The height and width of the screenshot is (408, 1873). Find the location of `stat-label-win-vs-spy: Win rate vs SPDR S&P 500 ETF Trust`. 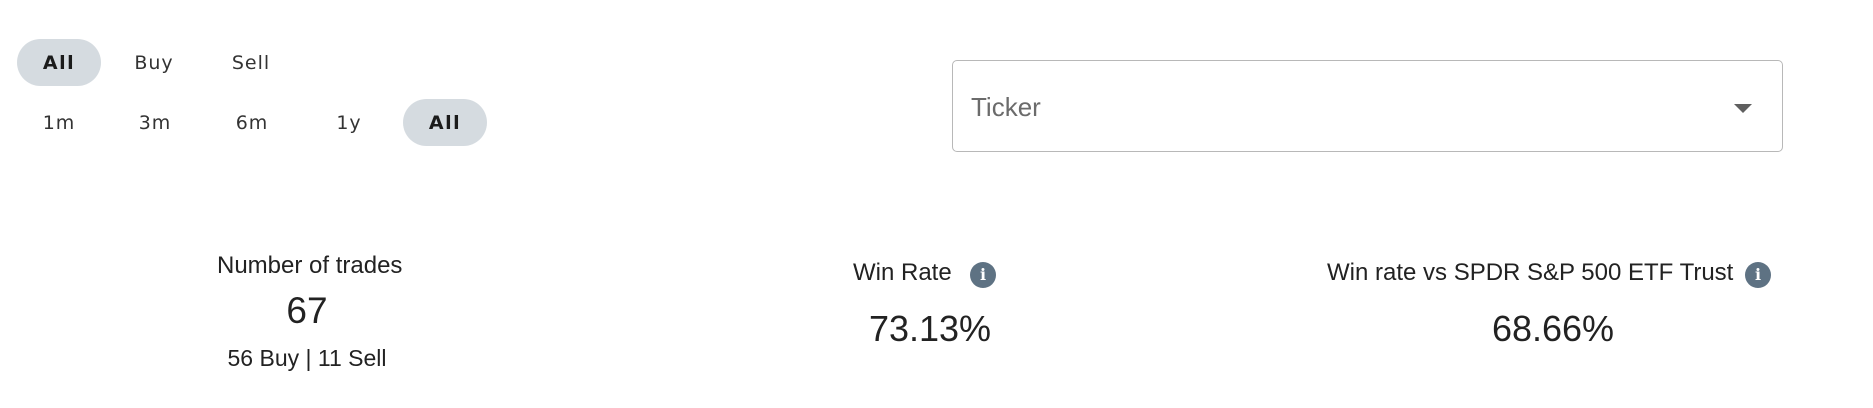

stat-label-win-vs-spy: Win rate vs SPDR S&P 500 ETF Trust is located at coordinates (1530, 272).